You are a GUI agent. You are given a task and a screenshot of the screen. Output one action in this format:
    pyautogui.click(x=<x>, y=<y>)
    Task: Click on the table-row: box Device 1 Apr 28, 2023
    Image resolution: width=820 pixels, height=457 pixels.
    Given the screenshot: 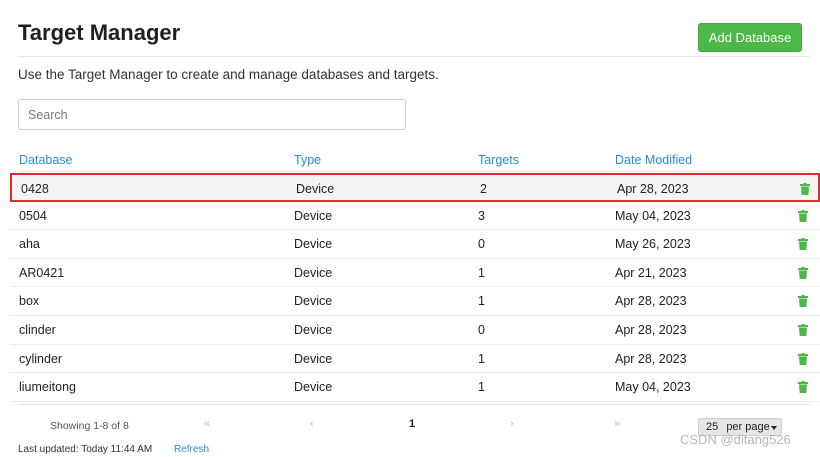 What is the action you would take?
    pyautogui.click(x=415, y=301)
    